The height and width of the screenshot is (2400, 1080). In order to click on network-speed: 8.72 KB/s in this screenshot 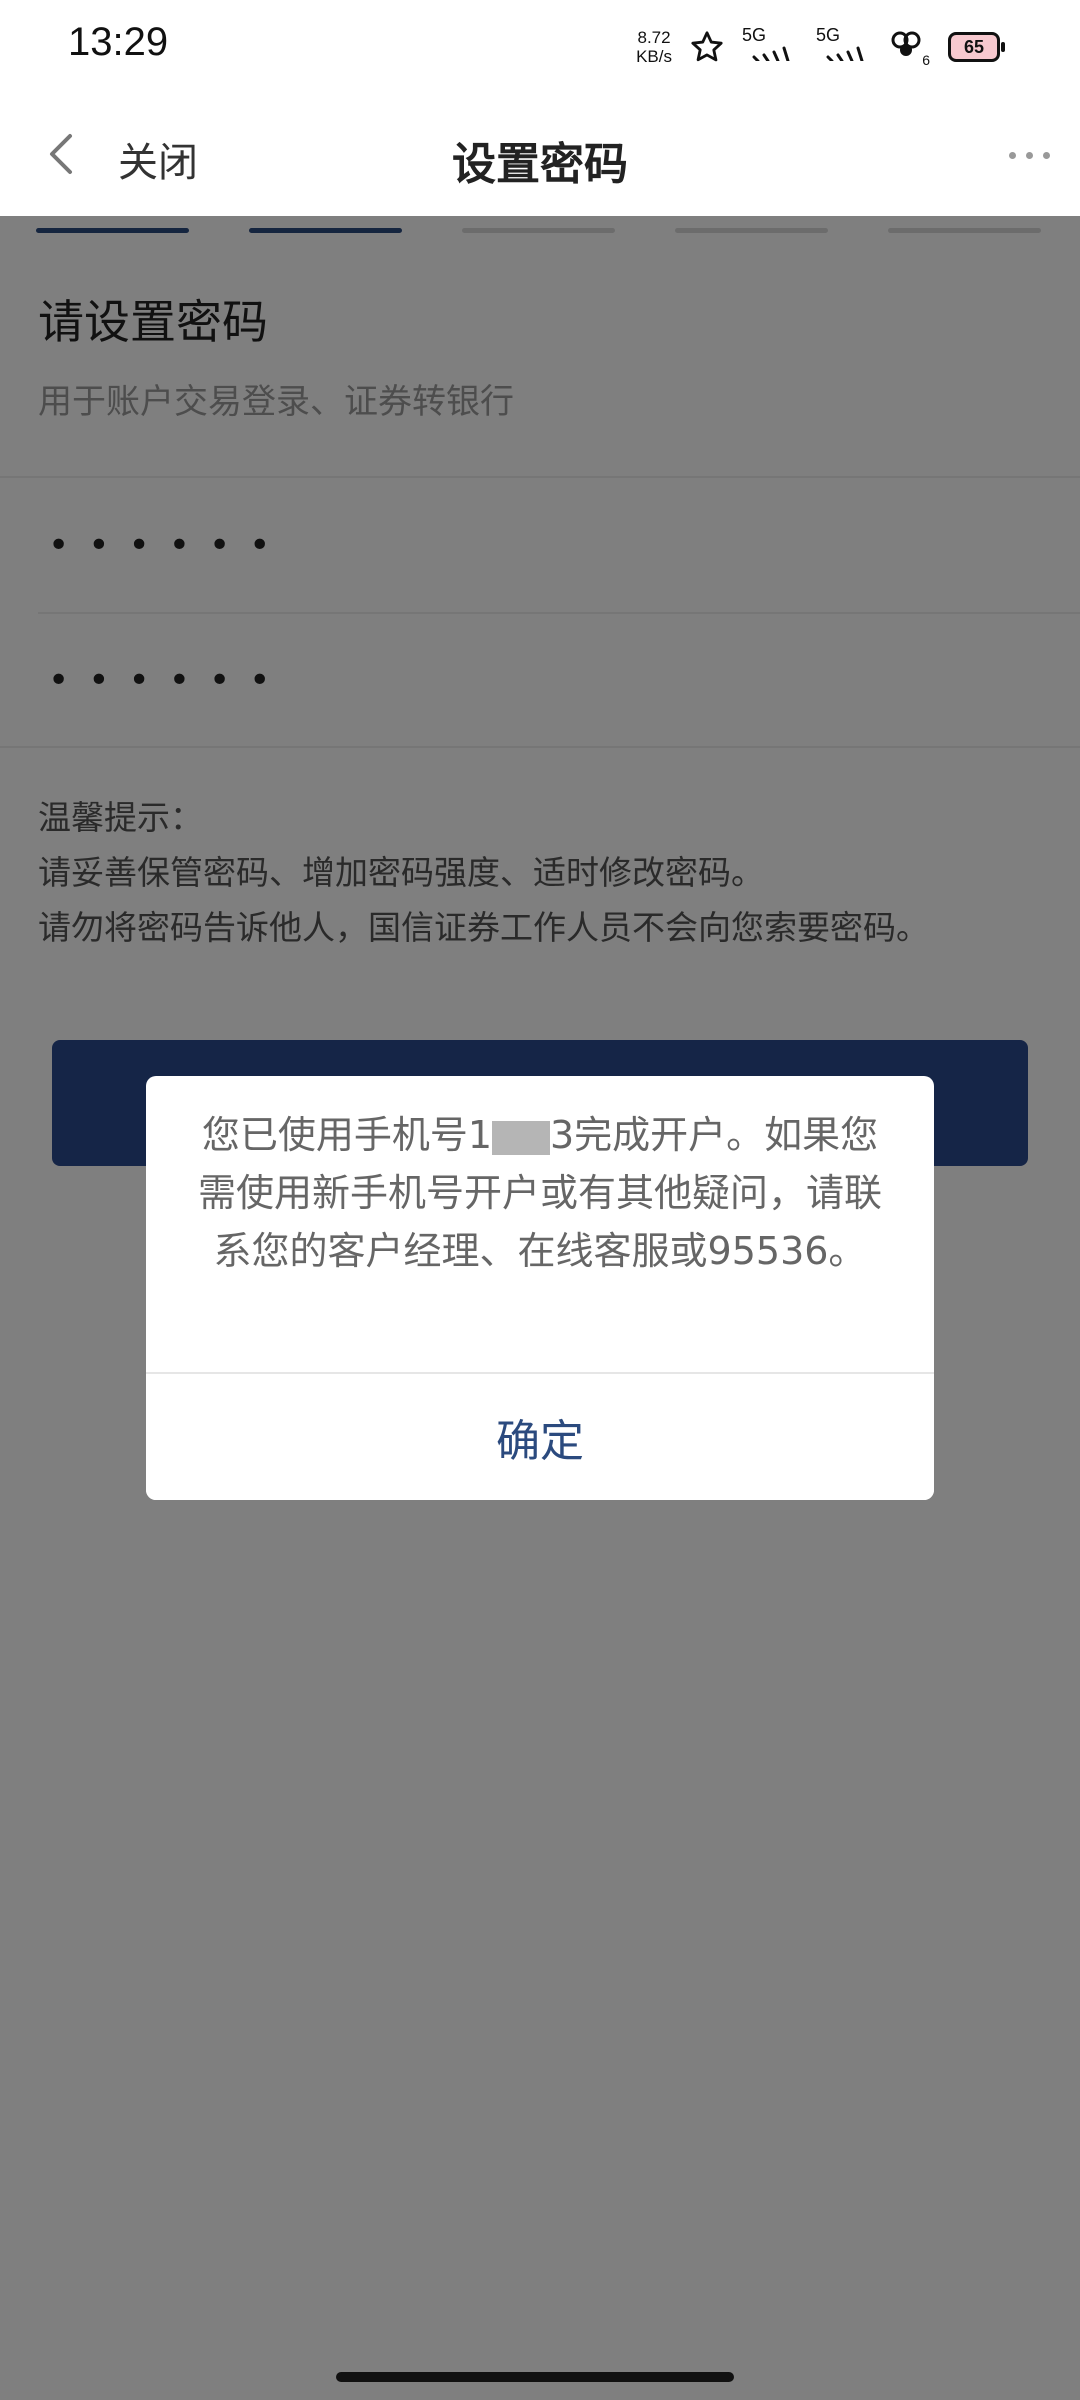, I will do `click(654, 47)`.